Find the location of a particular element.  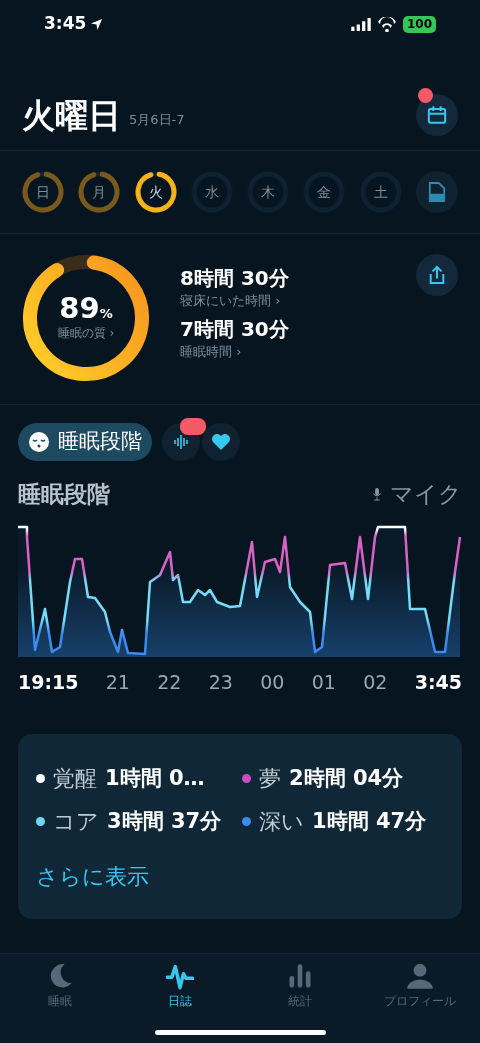

location-arrow-icon is located at coordinates (97, 24).